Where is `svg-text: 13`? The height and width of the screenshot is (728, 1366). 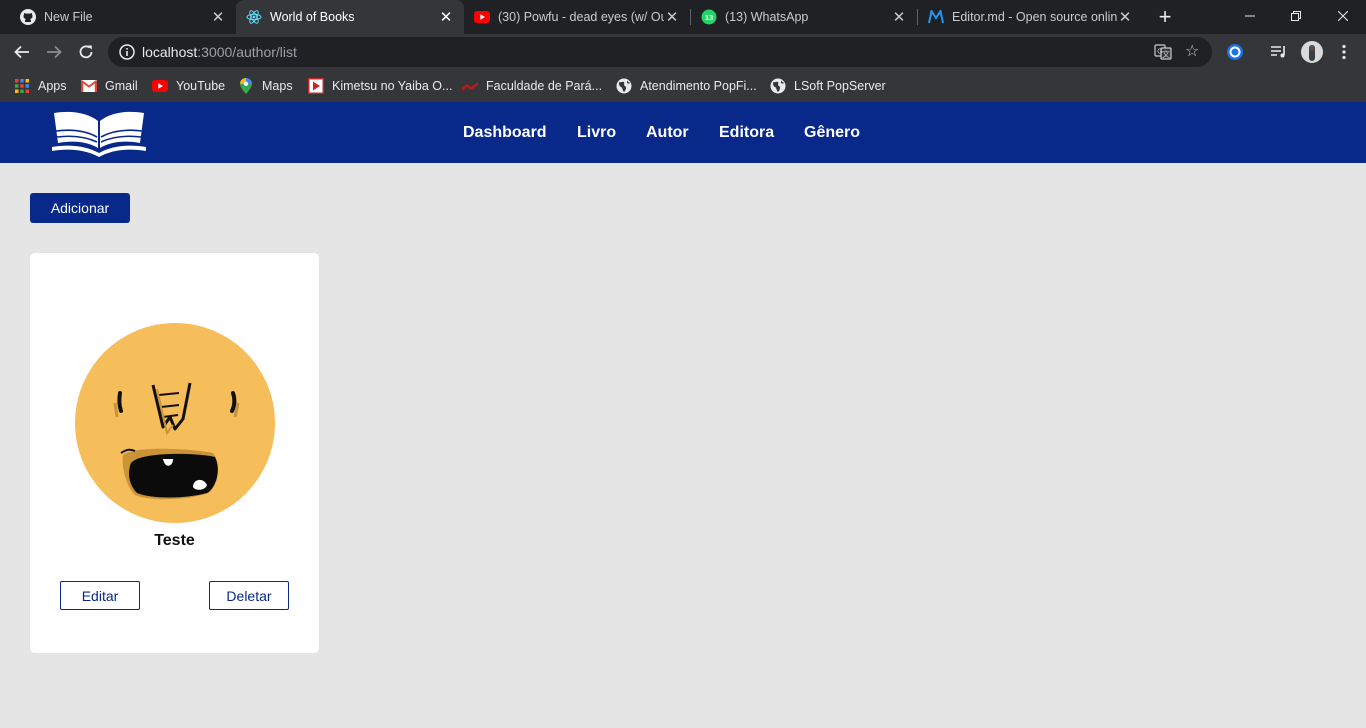
svg-text: 13 is located at coordinates (709, 17).